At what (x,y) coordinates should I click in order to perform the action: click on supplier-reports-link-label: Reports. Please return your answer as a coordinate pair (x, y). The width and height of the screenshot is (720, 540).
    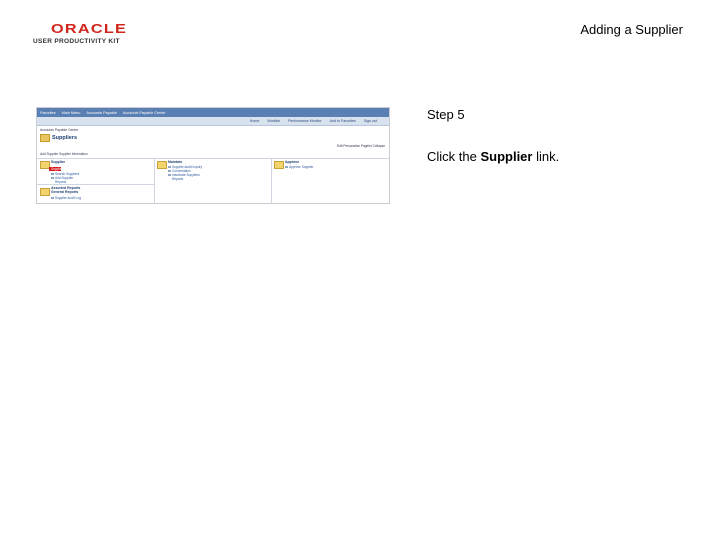
    Looking at the image, I should click on (61, 182).